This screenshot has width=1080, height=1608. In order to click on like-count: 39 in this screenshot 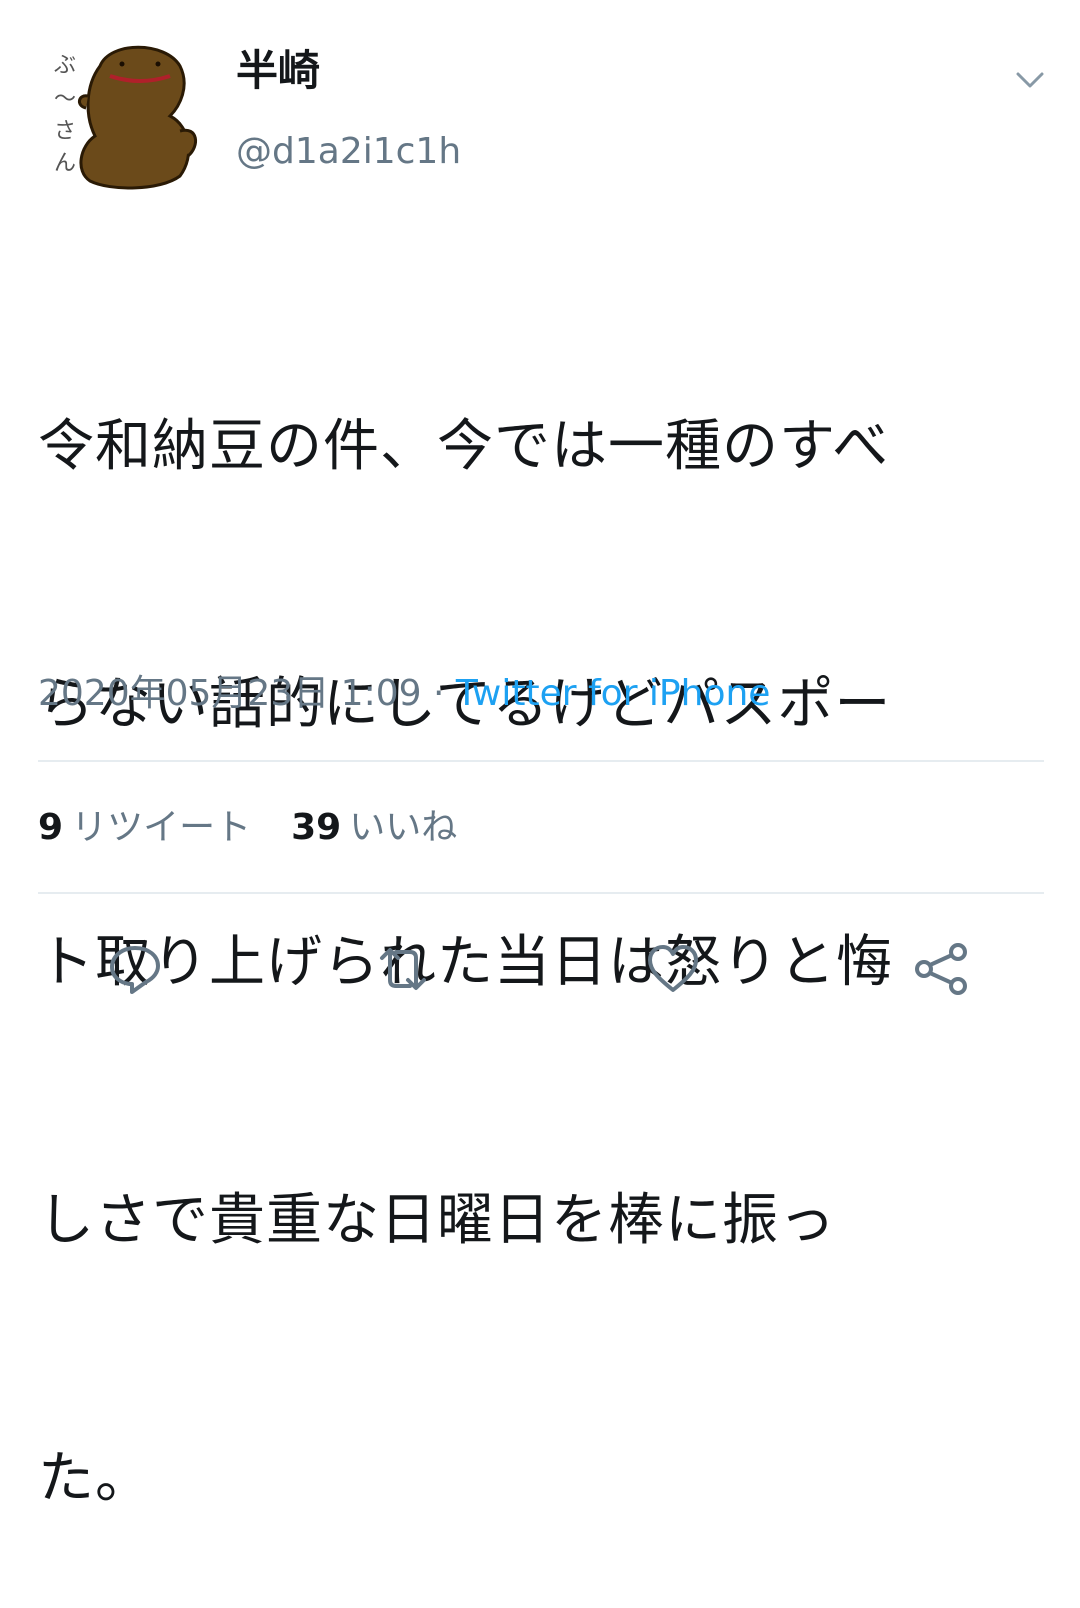, I will do `click(316, 827)`.